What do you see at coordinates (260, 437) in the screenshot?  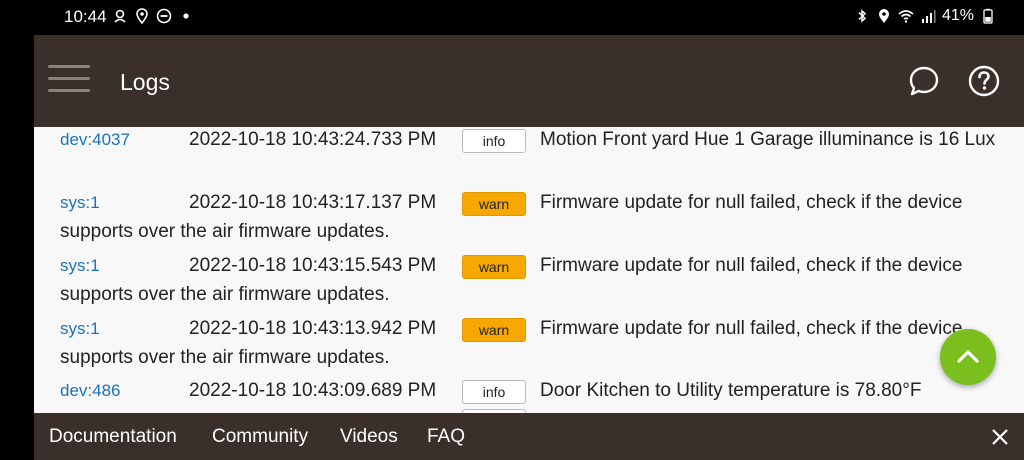 I see `footer-link-community: Community` at bounding box center [260, 437].